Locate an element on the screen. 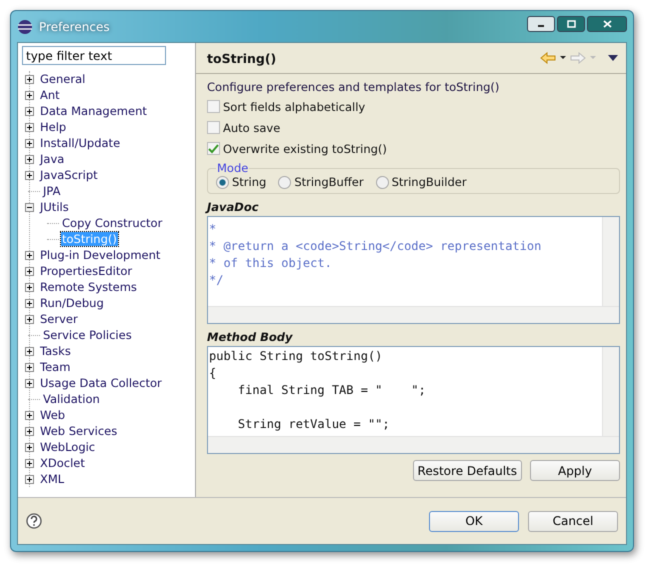  tree-item: JUtils is located at coordinates (54, 207).